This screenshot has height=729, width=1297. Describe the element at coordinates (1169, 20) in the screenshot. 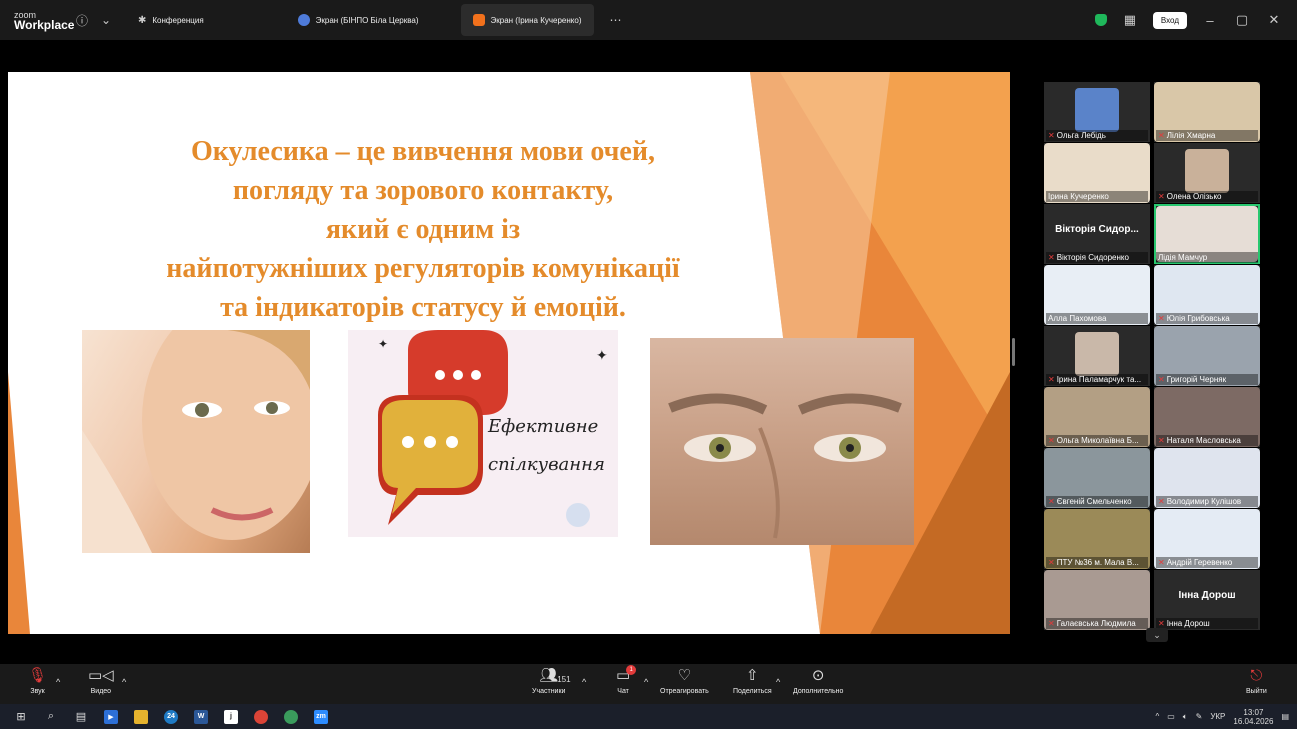

I see `login-button: Вход` at that location.